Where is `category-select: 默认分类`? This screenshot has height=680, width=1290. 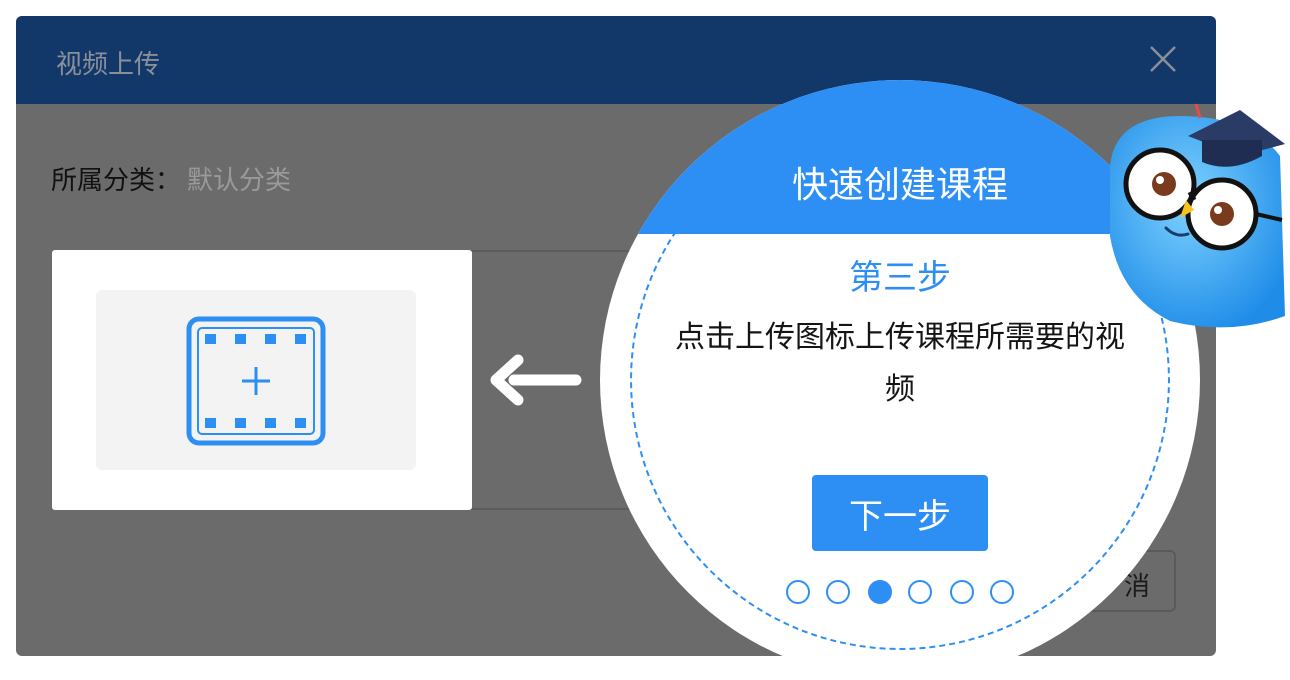
category-select: 默认分类 is located at coordinates (239, 181).